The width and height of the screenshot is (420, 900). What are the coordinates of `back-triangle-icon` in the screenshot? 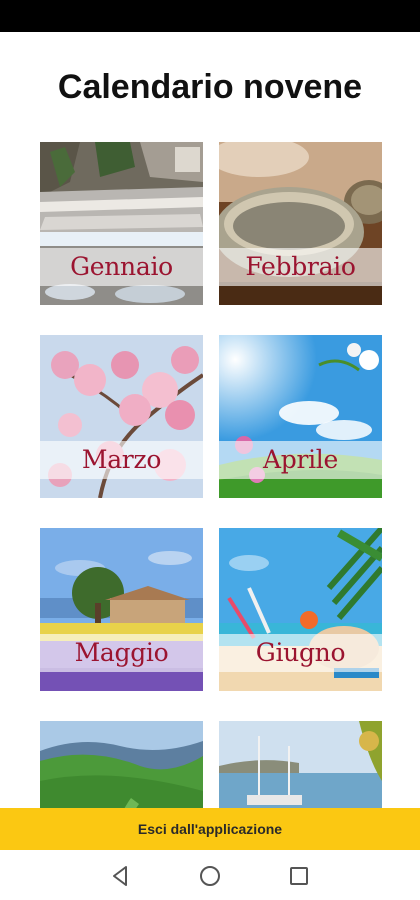 It's located at (121, 876).